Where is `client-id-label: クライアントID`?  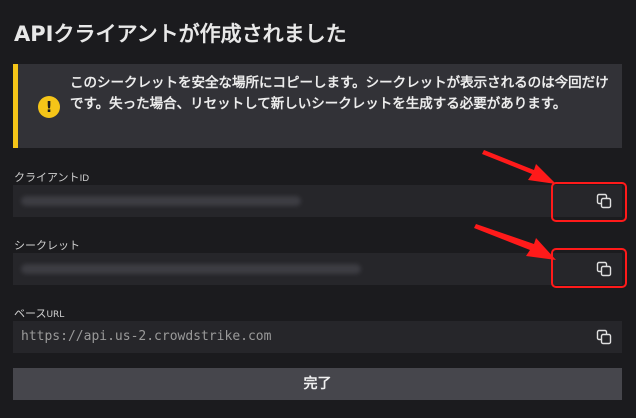 client-id-label: クライアントID is located at coordinates (51, 177).